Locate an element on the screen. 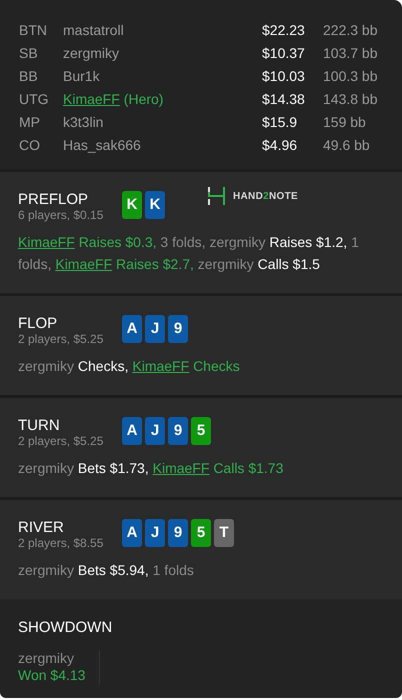 This screenshot has height=700, width=402. street-info: 6 players, $0.15 is located at coordinates (61, 215).